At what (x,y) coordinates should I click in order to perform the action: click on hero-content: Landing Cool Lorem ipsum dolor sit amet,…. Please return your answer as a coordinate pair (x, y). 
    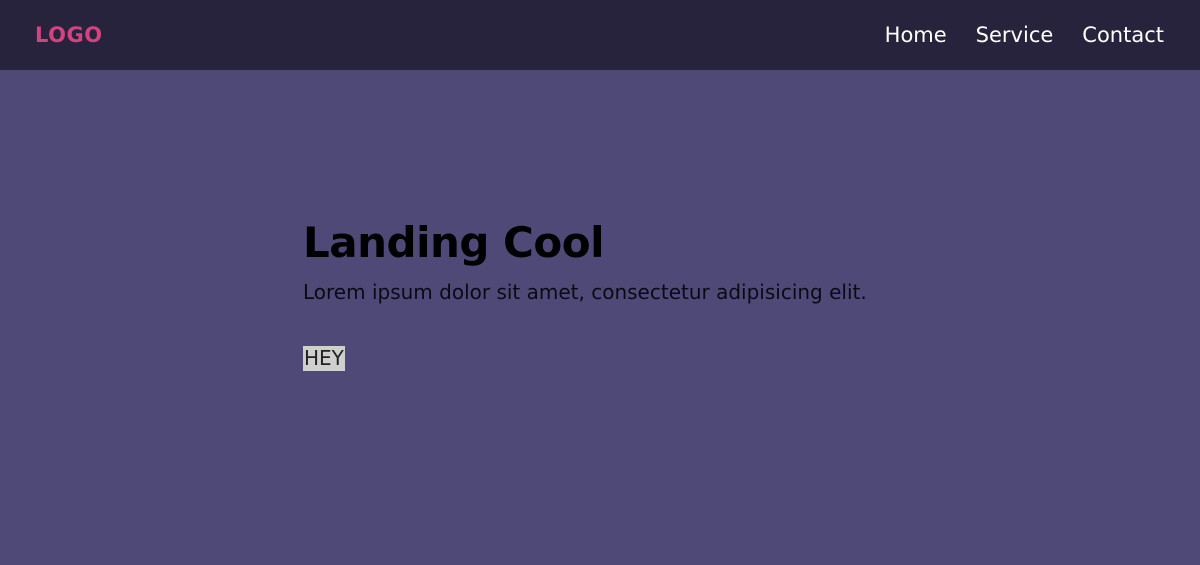
    Looking at the image, I should click on (603, 294).